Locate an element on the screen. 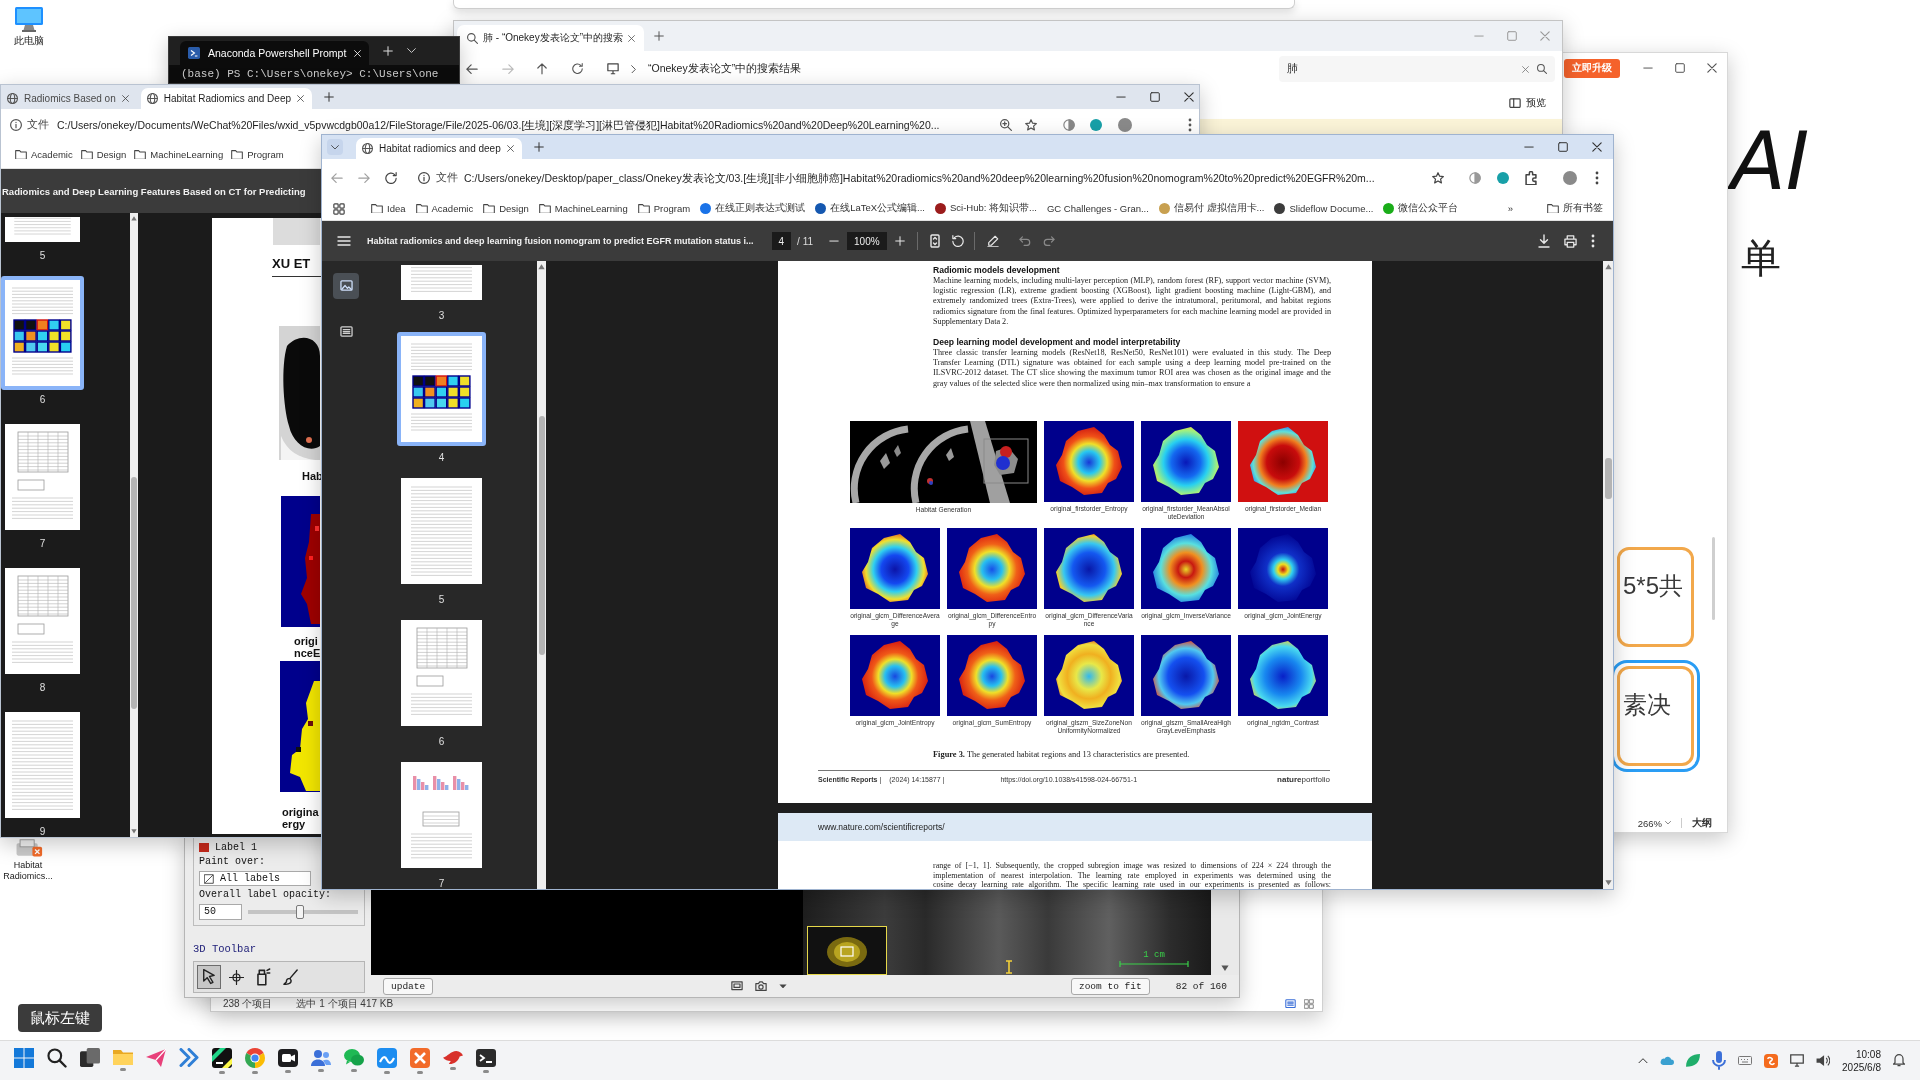 Image resolution: width=1920 pixels, height=1080 pixels. opacity-input: 50 is located at coordinates (220, 912).